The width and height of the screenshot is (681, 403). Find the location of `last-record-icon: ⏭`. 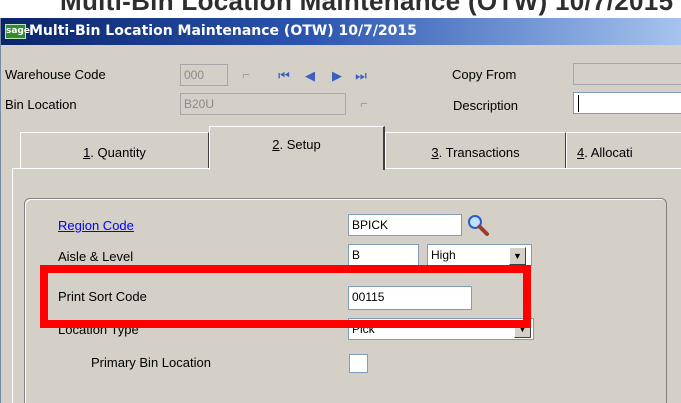

last-record-icon: ⏭ is located at coordinates (361, 76).